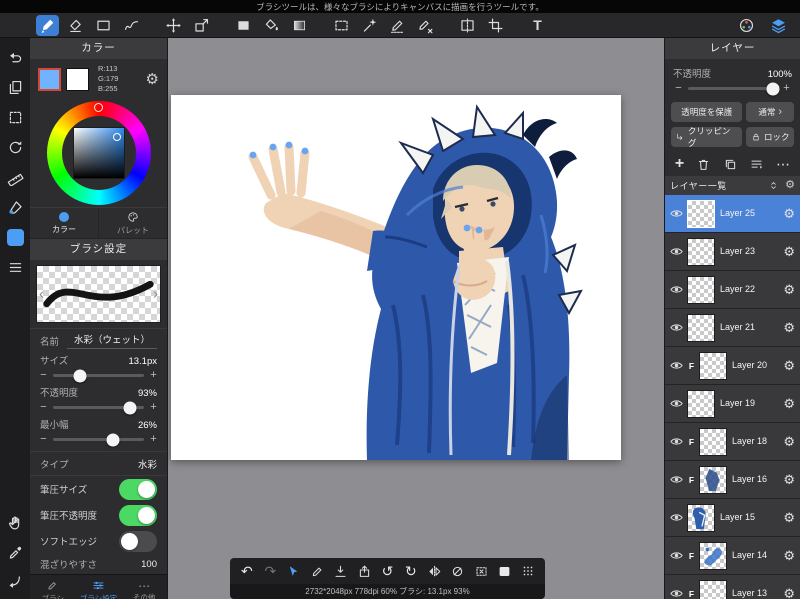 This screenshot has height=599, width=800. I want to click on strip-pages-button, so click(15, 87).